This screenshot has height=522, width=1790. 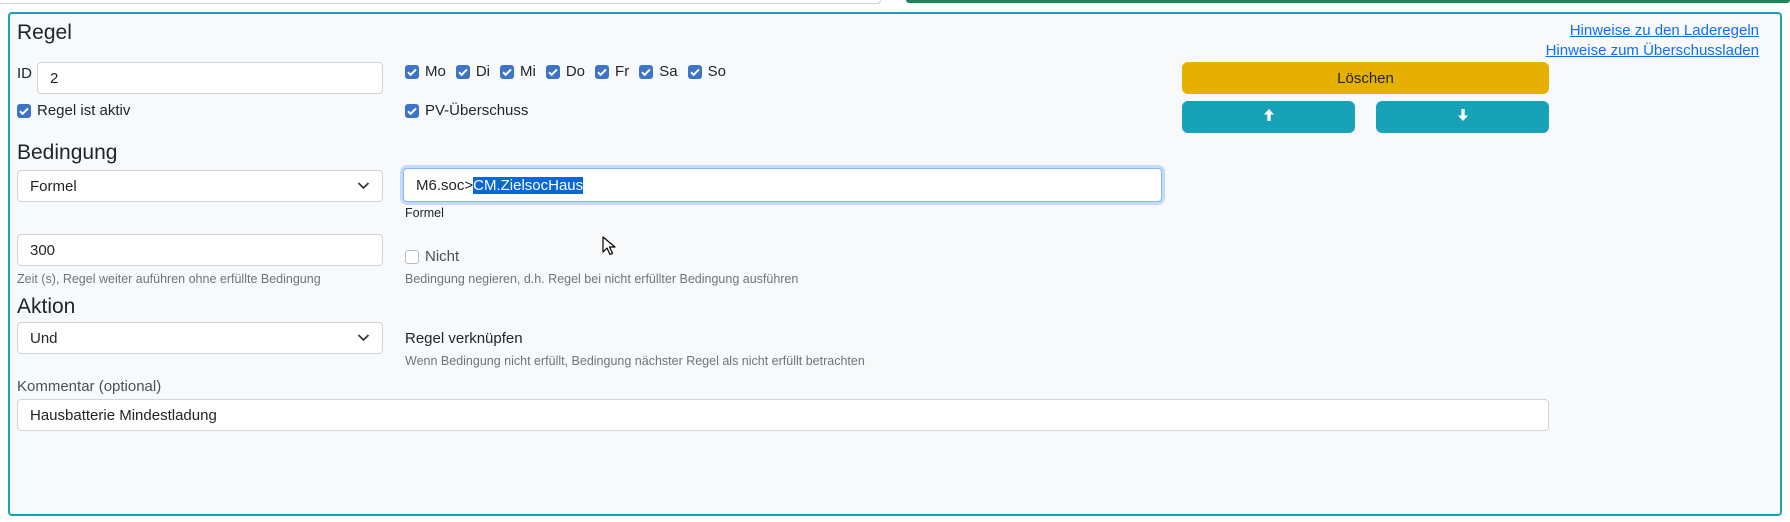 I want to click on checkbox-rule-active, so click(x=24, y=110).